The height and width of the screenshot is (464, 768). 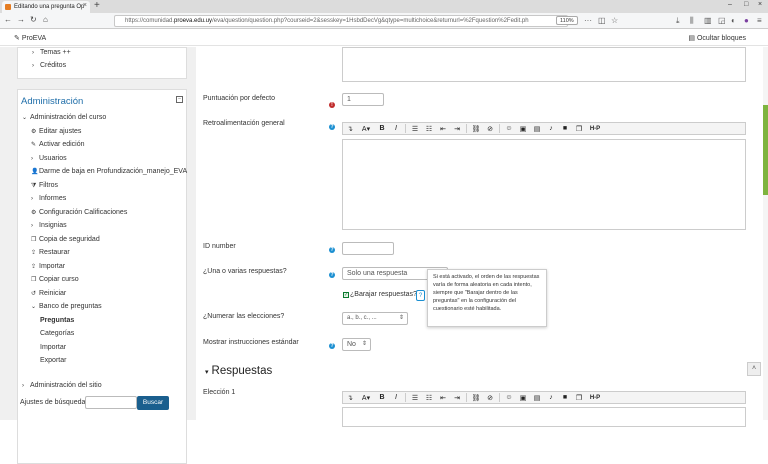 What do you see at coordinates (375, 318) in the screenshot?
I see `numbering-select: a., b., c., ... ⇕` at bounding box center [375, 318].